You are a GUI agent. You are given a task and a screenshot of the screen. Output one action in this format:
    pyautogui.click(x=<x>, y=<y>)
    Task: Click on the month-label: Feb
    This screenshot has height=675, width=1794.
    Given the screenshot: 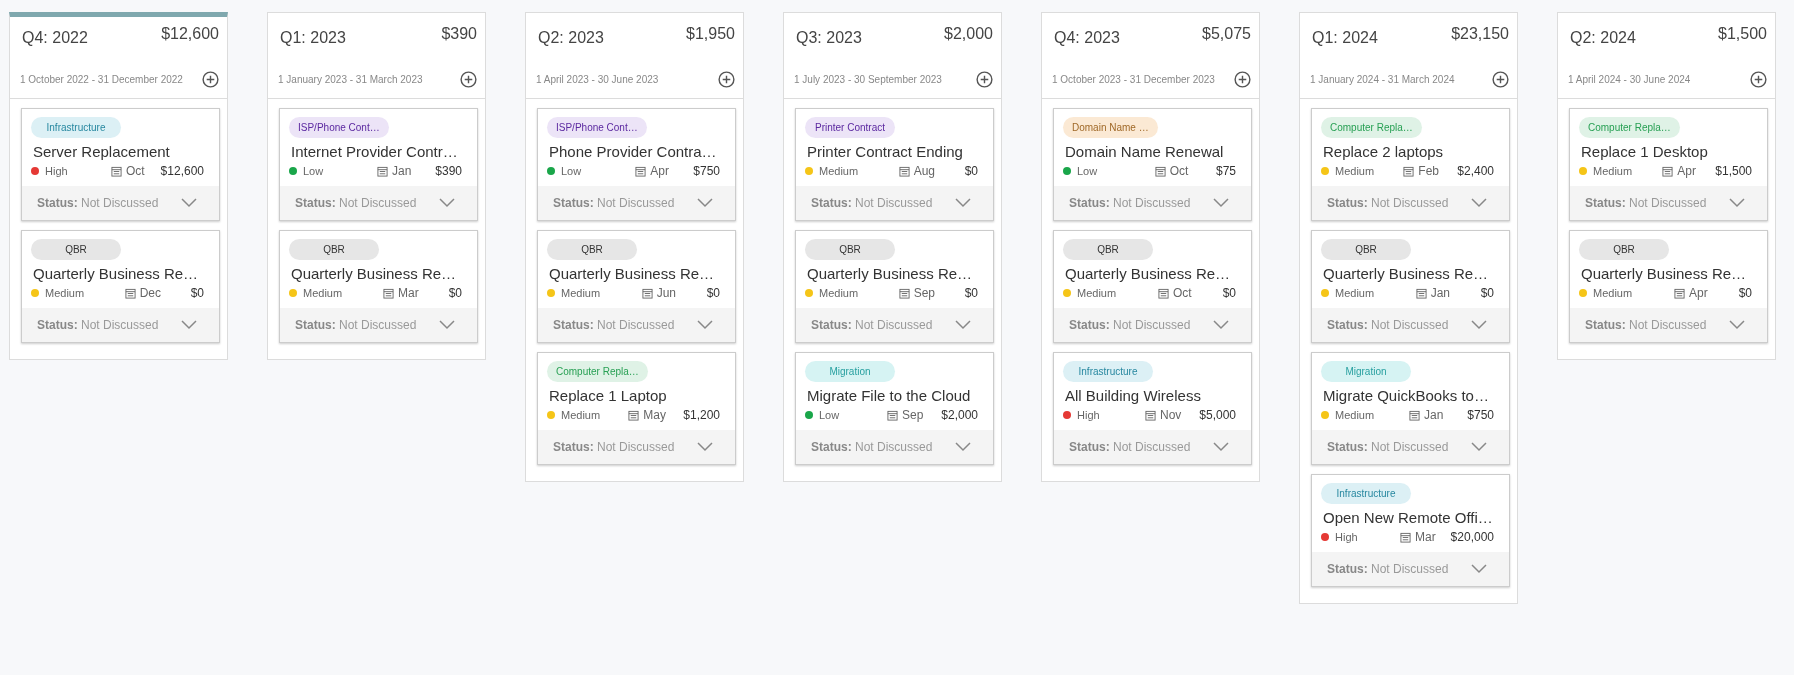 What is the action you would take?
    pyautogui.click(x=1428, y=171)
    